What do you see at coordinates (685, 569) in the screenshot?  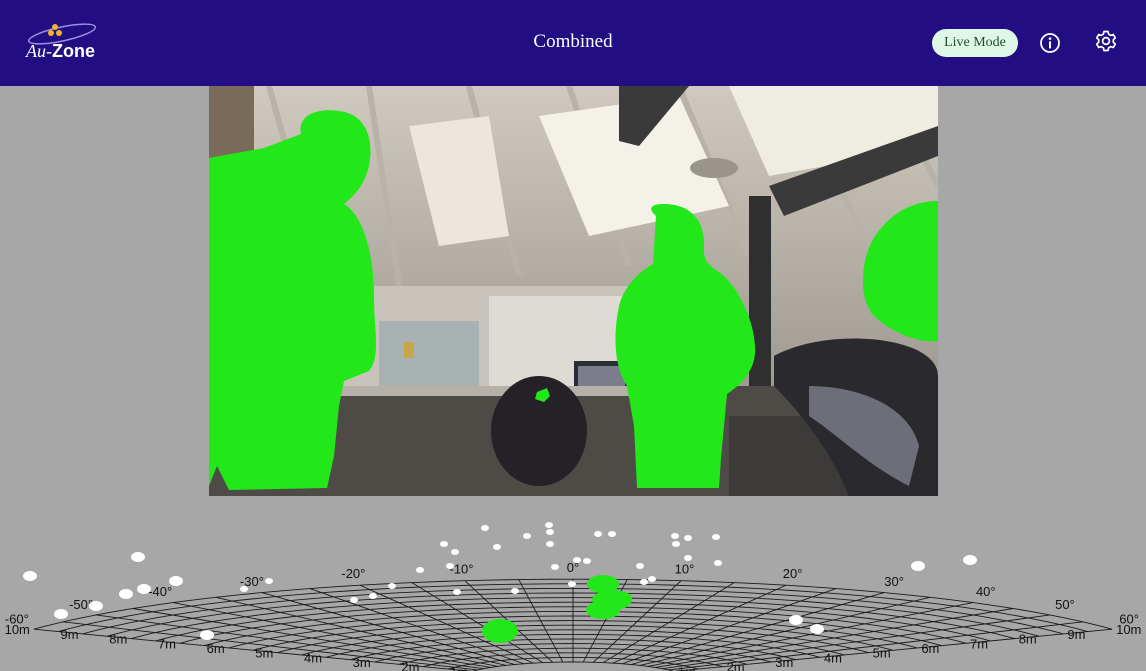 I see `angle-label: 10°` at bounding box center [685, 569].